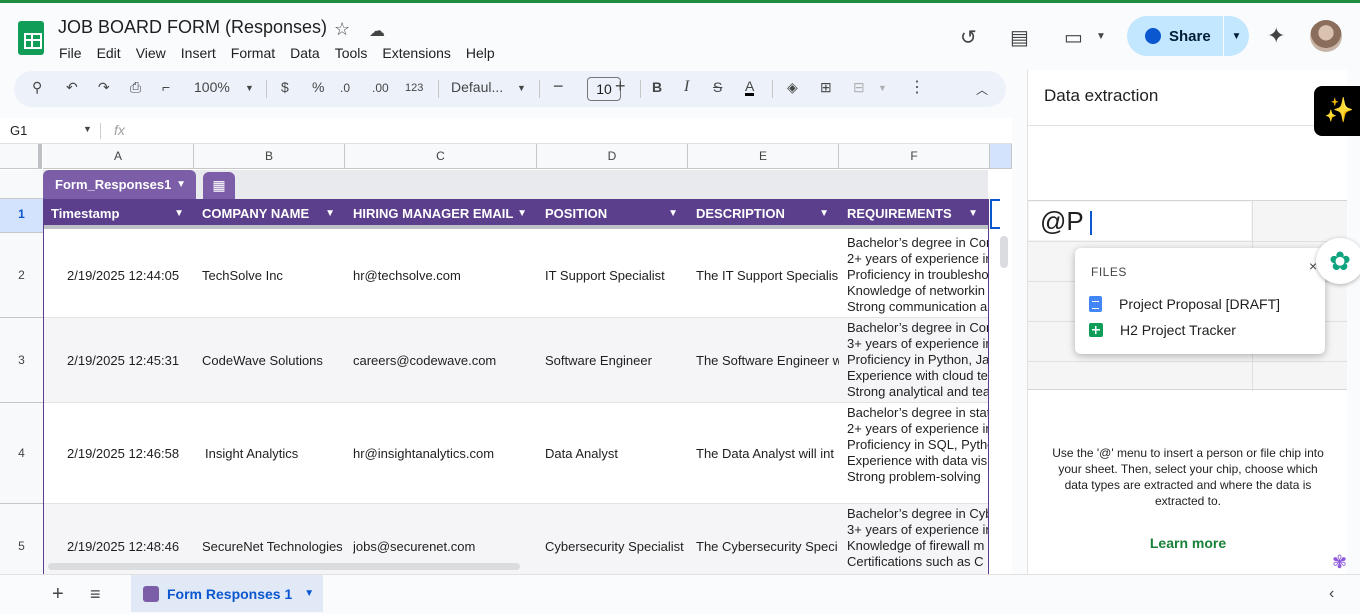 Image resolution: width=1360 pixels, height=614 pixels. What do you see at coordinates (70, 53) in the screenshot?
I see `menu-file: File` at bounding box center [70, 53].